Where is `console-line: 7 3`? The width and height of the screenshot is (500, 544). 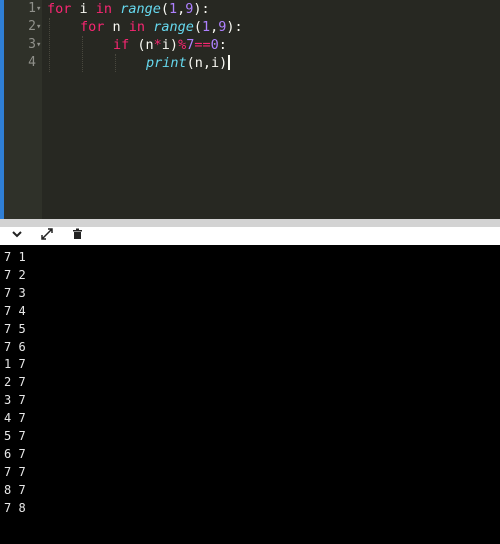 console-line: 7 3 is located at coordinates (15, 292).